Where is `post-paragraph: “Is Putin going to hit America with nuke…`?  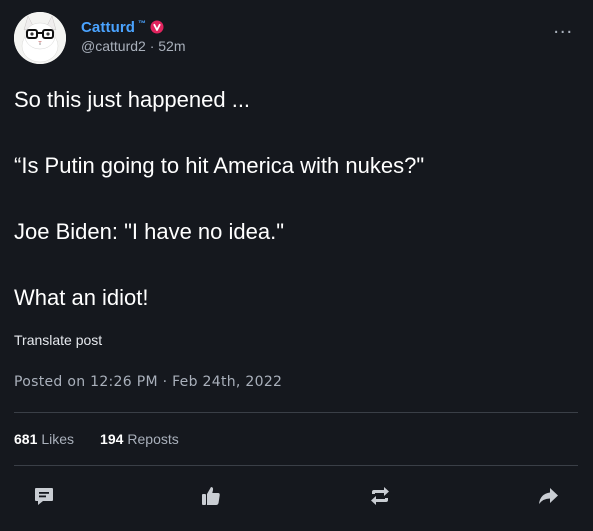
post-paragraph: “Is Putin going to hit America with nuke… is located at coordinates (219, 165).